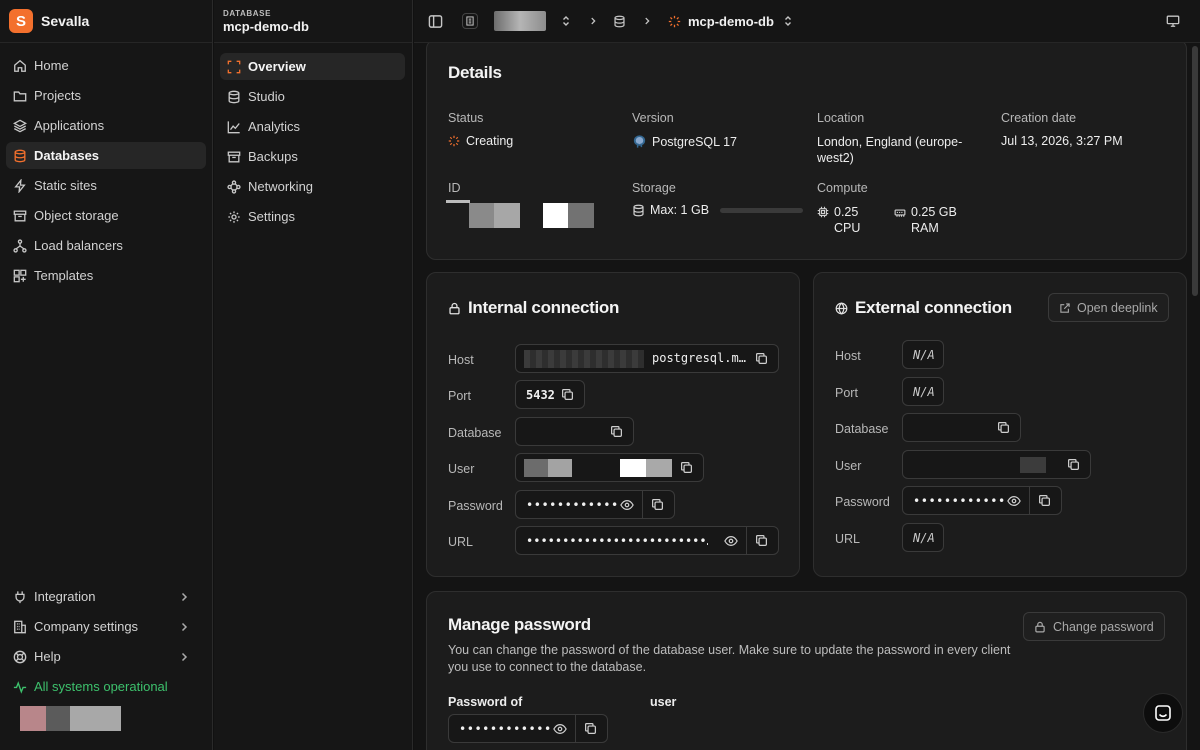 The height and width of the screenshot is (750, 1200). I want to click on external-user-field, so click(996, 464).